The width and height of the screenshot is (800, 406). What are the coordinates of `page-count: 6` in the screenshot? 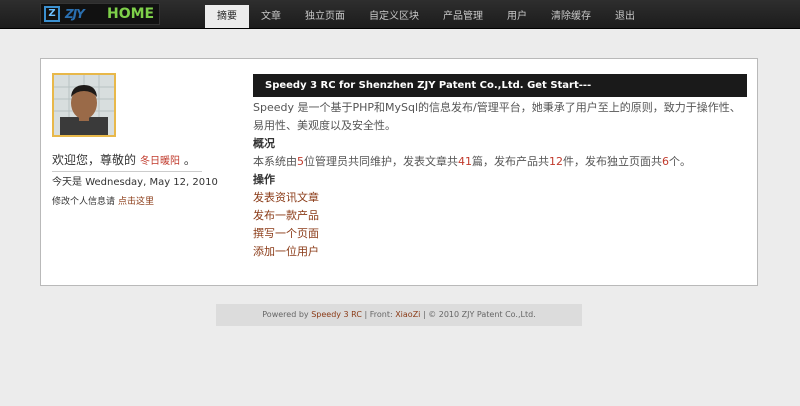 It's located at (665, 161).